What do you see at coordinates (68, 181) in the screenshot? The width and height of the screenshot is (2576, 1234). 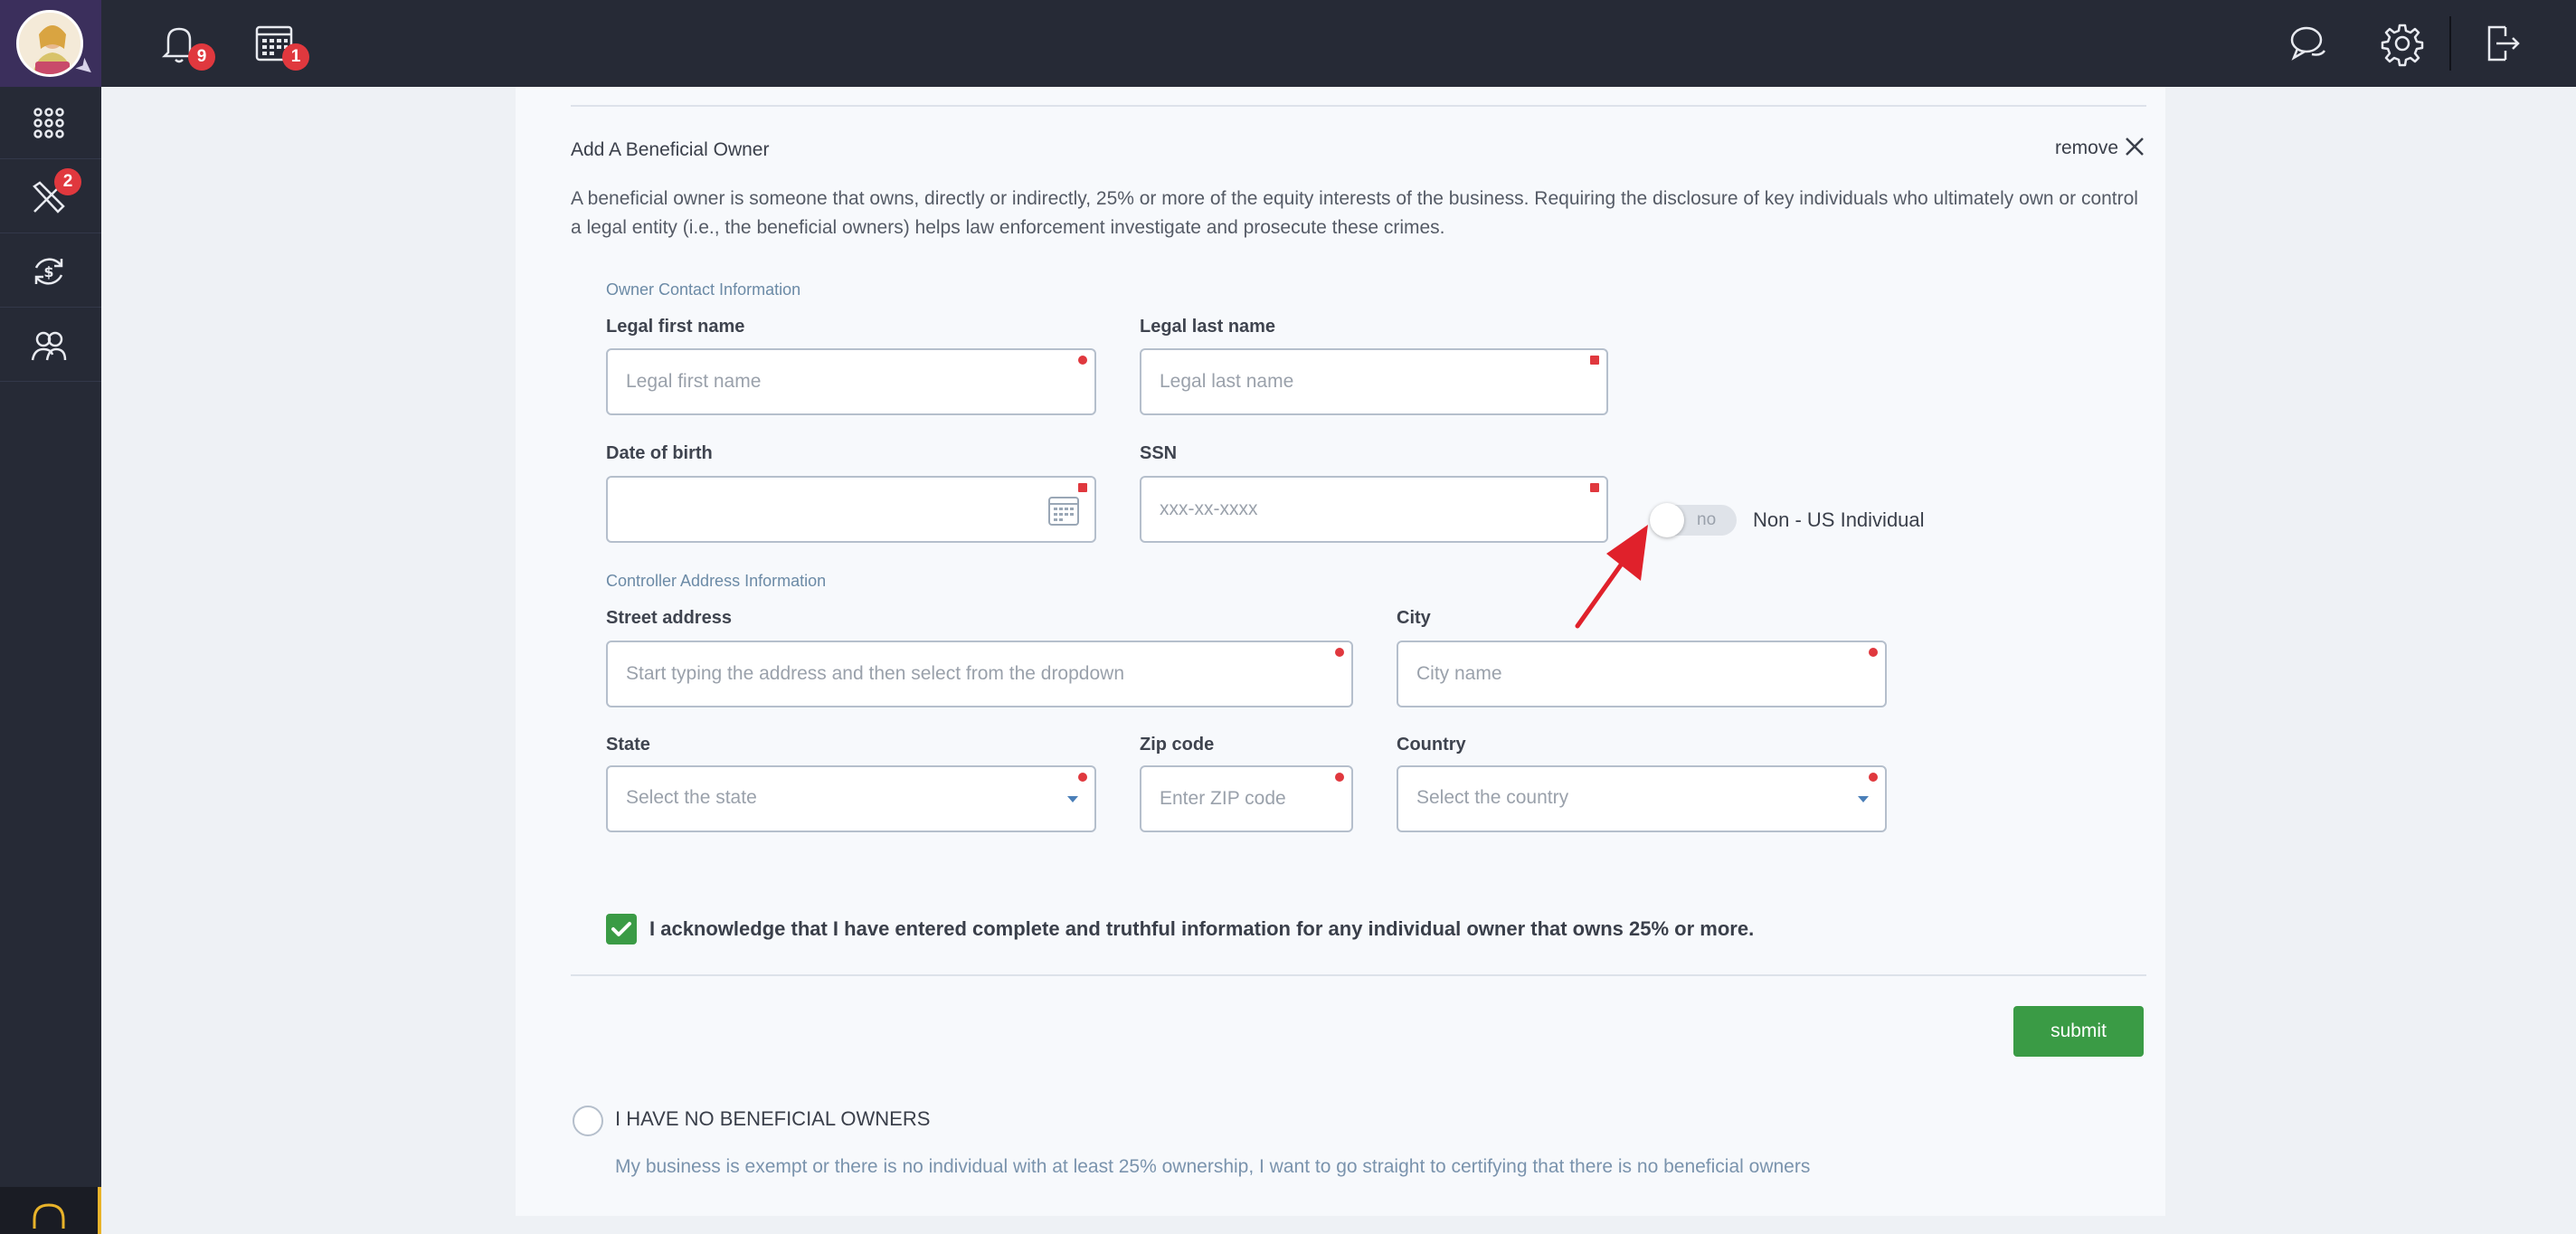 I see `tools-badge: 2` at bounding box center [68, 181].